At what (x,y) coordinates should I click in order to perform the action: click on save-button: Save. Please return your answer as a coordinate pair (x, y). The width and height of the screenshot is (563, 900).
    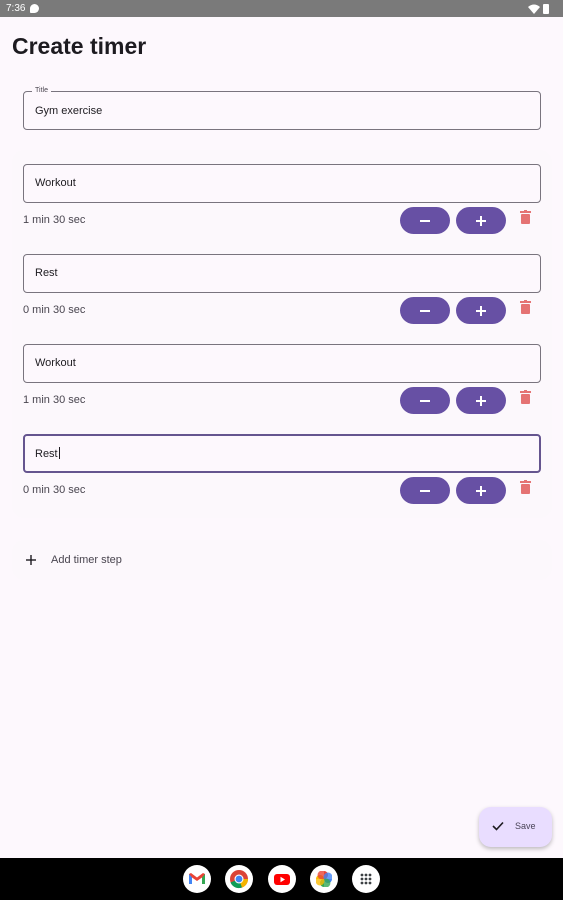
    Looking at the image, I should click on (515, 827).